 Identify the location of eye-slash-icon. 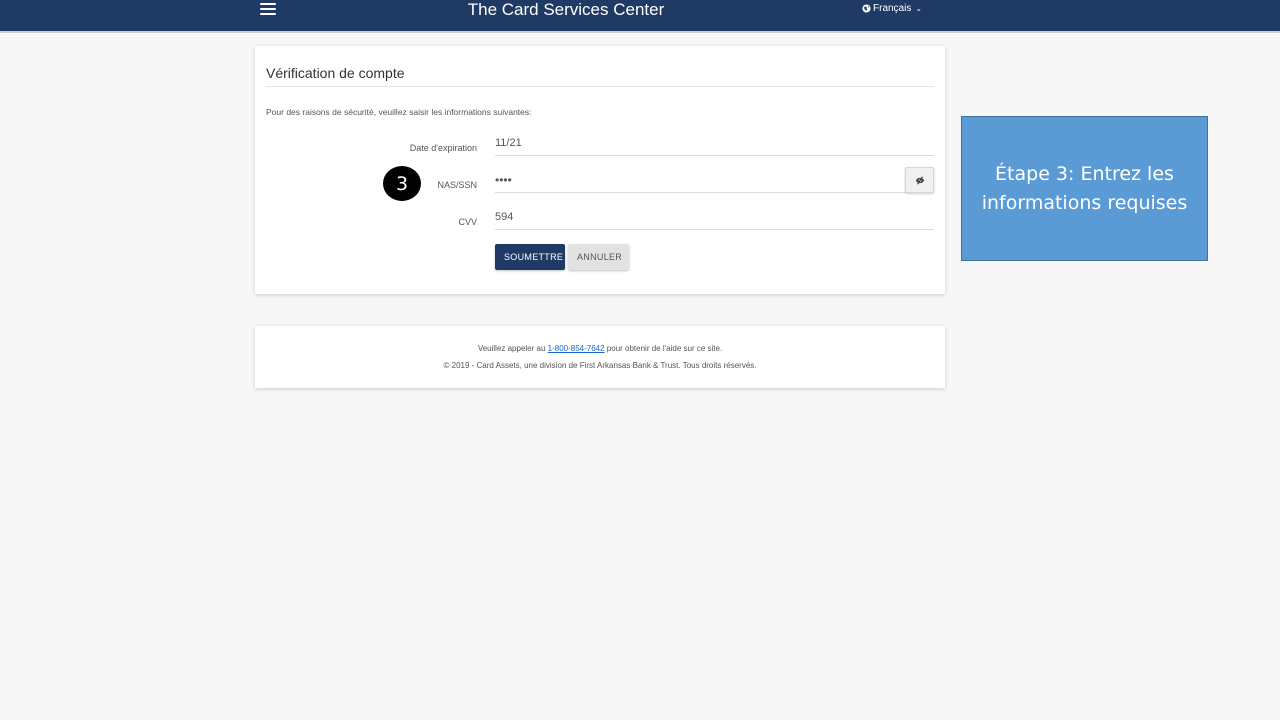
(919, 180).